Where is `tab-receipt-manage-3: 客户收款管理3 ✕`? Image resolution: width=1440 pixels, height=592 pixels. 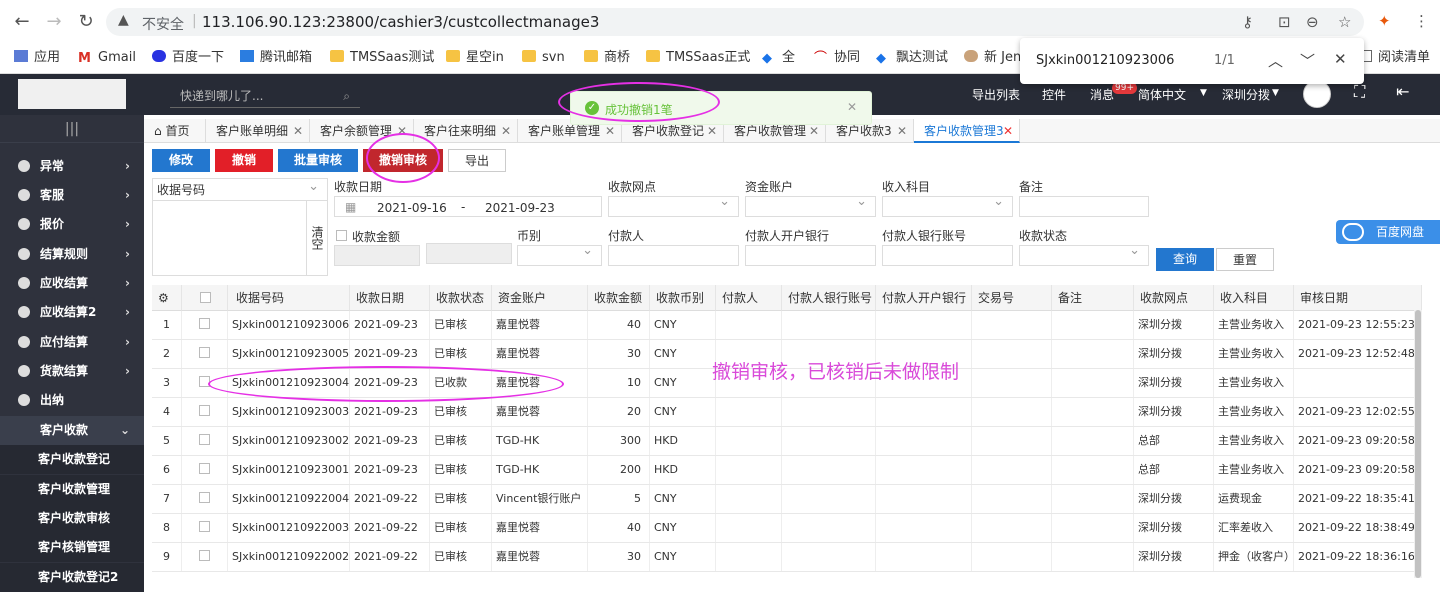 tab-receipt-manage-3: 客户收款管理3 ✕ is located at coordinates (967, 131).